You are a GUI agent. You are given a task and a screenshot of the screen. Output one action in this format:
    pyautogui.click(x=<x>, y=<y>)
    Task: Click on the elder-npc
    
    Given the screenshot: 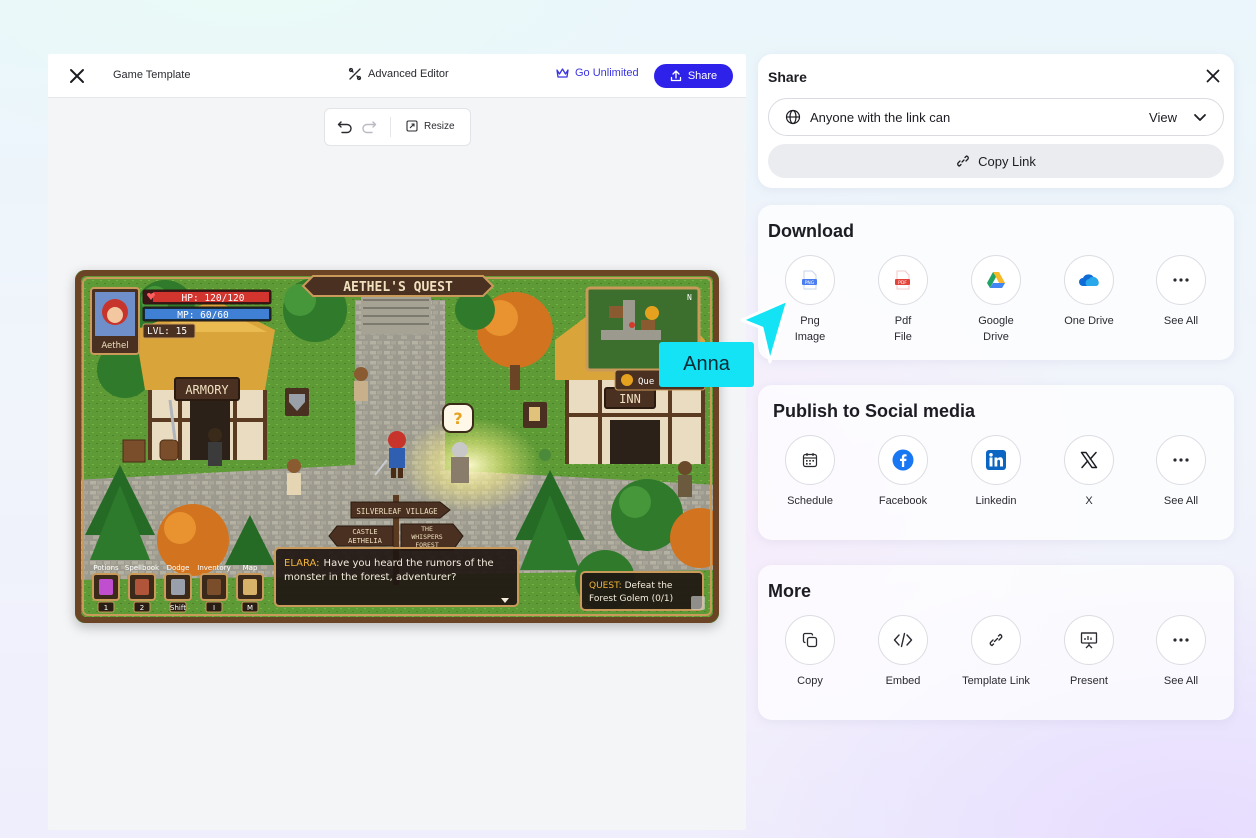 What is the action you would take?
    pyautogui.click(x=460, y=462)
    